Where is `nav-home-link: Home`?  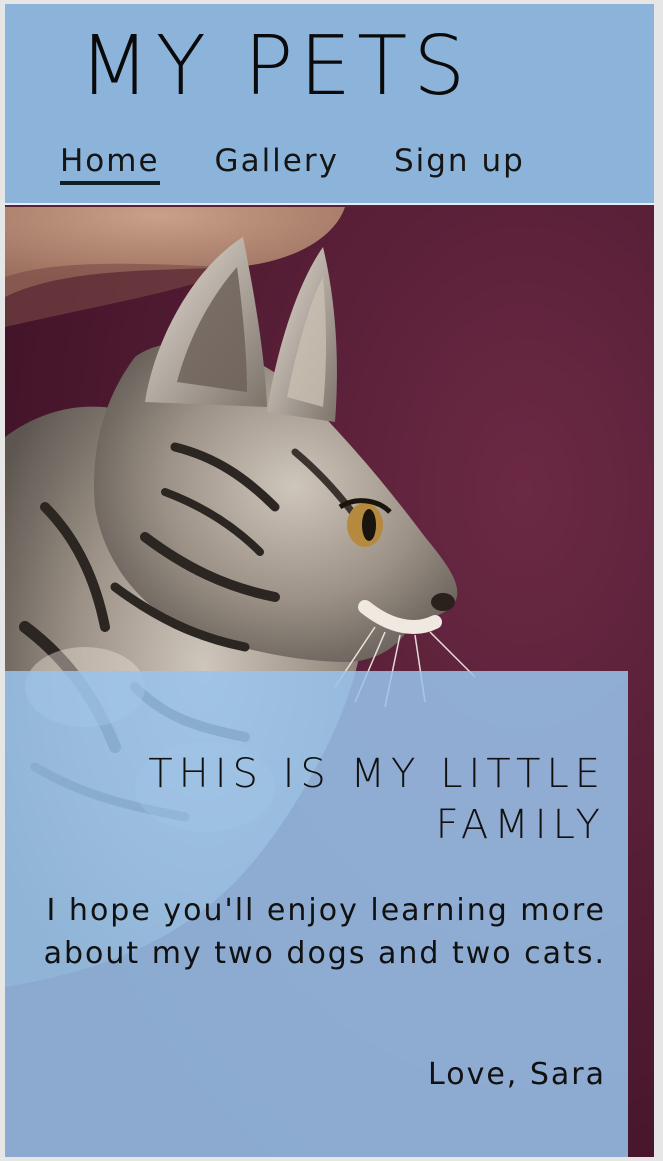
nav-home-link: Home is located at coordinates (110, 165).